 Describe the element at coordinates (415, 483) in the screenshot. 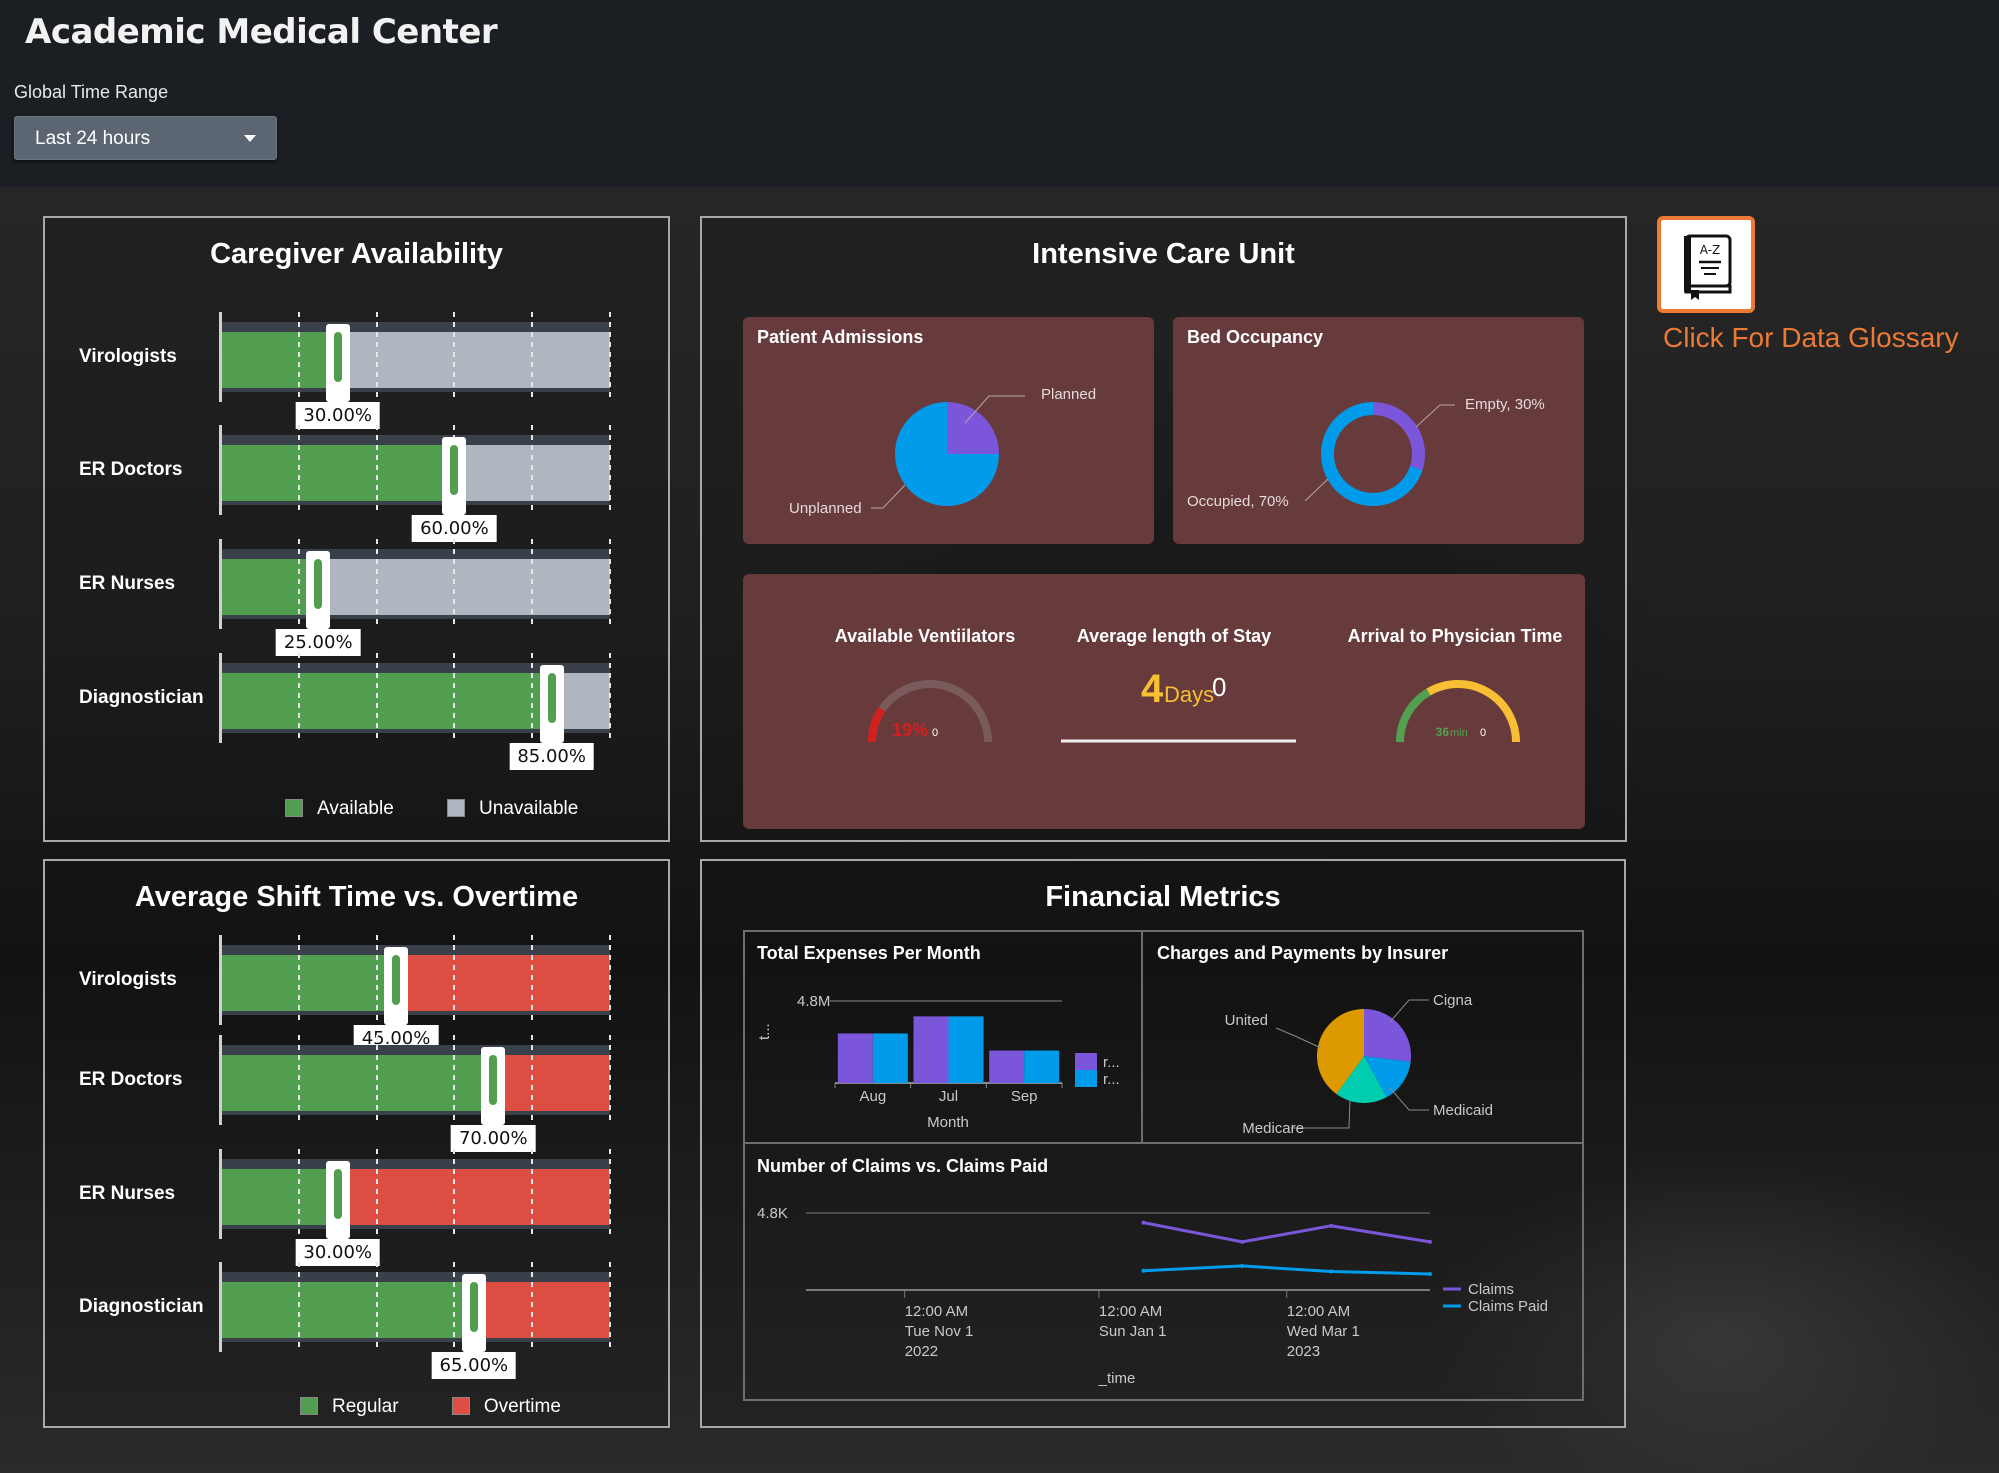

I see `bullet-track: 60.00%` at that location.